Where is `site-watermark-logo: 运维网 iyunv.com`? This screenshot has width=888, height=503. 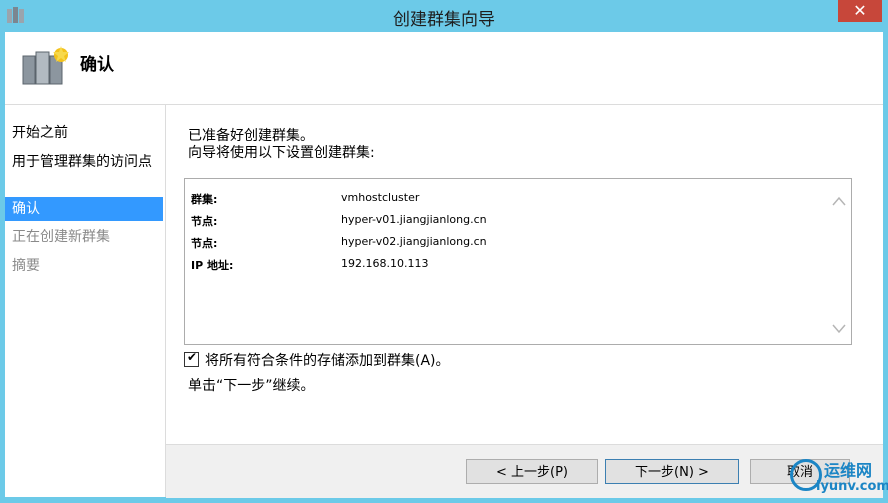 site-watermark-logo: 运维网 iyunv.com is located at coordinates (839, 477).